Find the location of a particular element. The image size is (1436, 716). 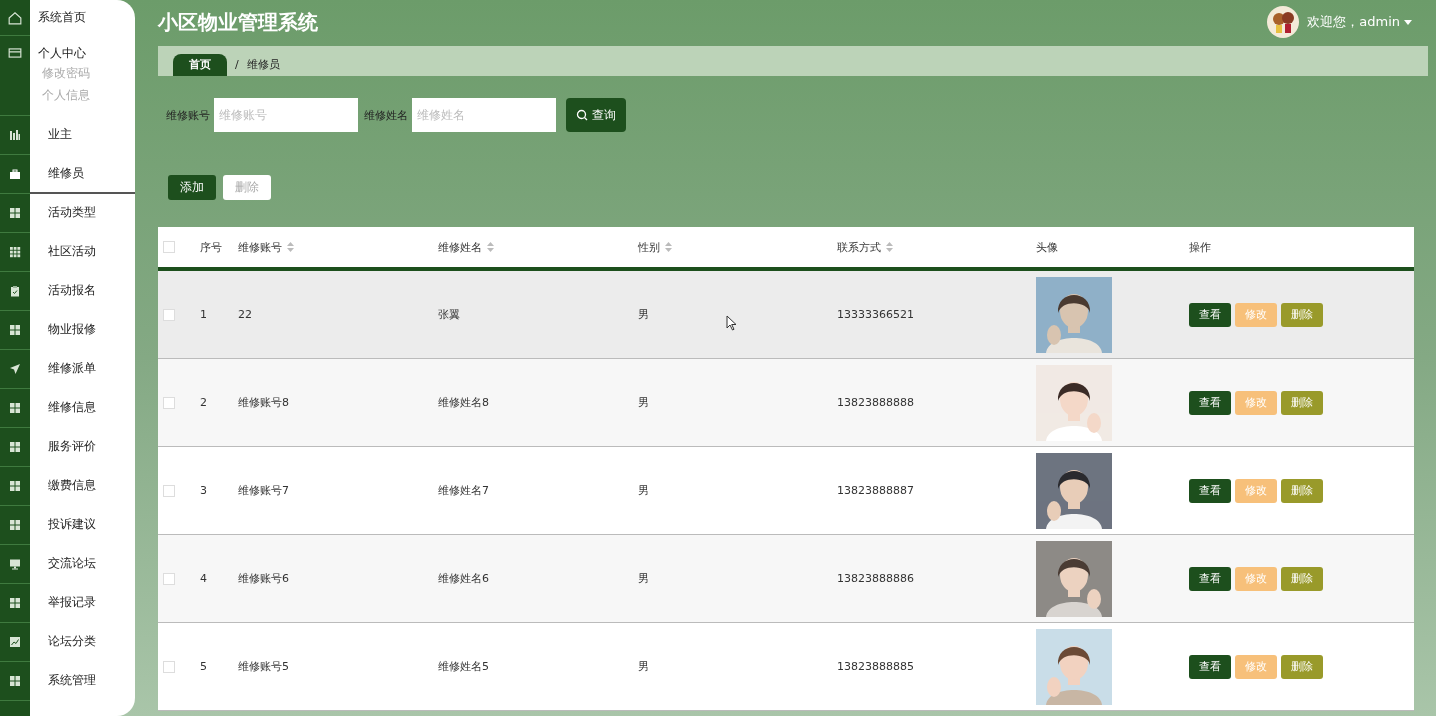

sidebar-item: 维修信息 is located at coordinates (91, 407).